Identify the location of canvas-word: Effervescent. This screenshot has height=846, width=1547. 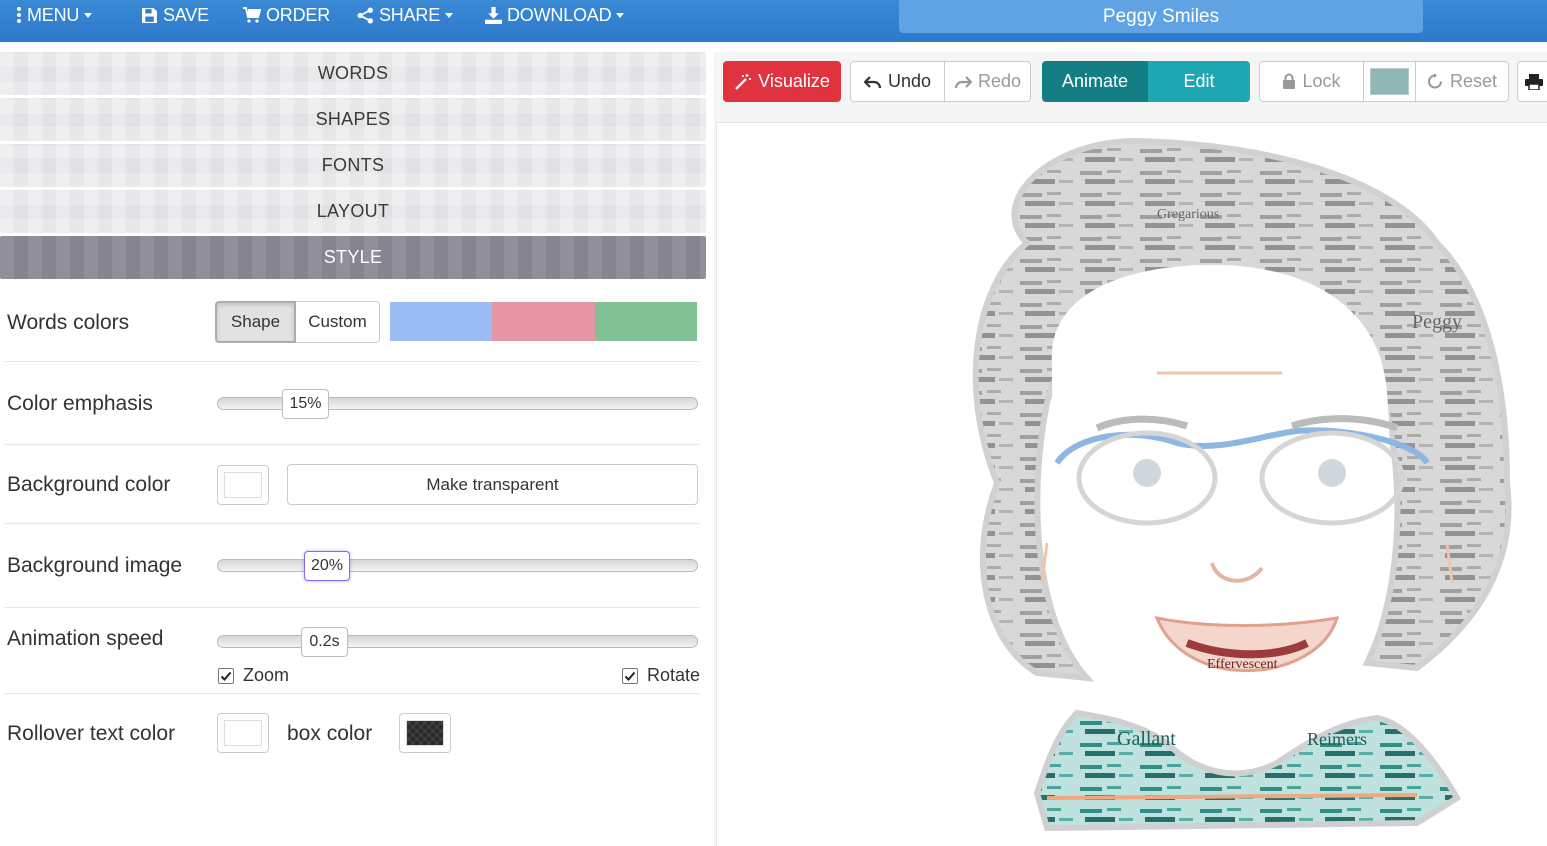
(1242, 664).